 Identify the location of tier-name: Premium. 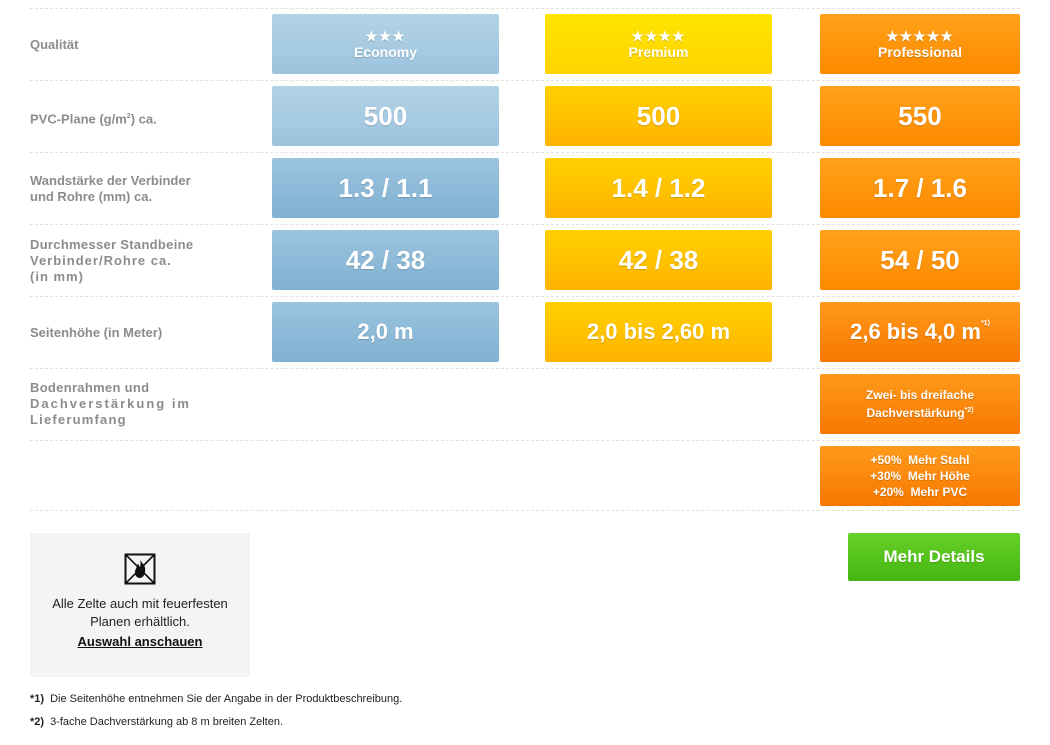
(658, 52).